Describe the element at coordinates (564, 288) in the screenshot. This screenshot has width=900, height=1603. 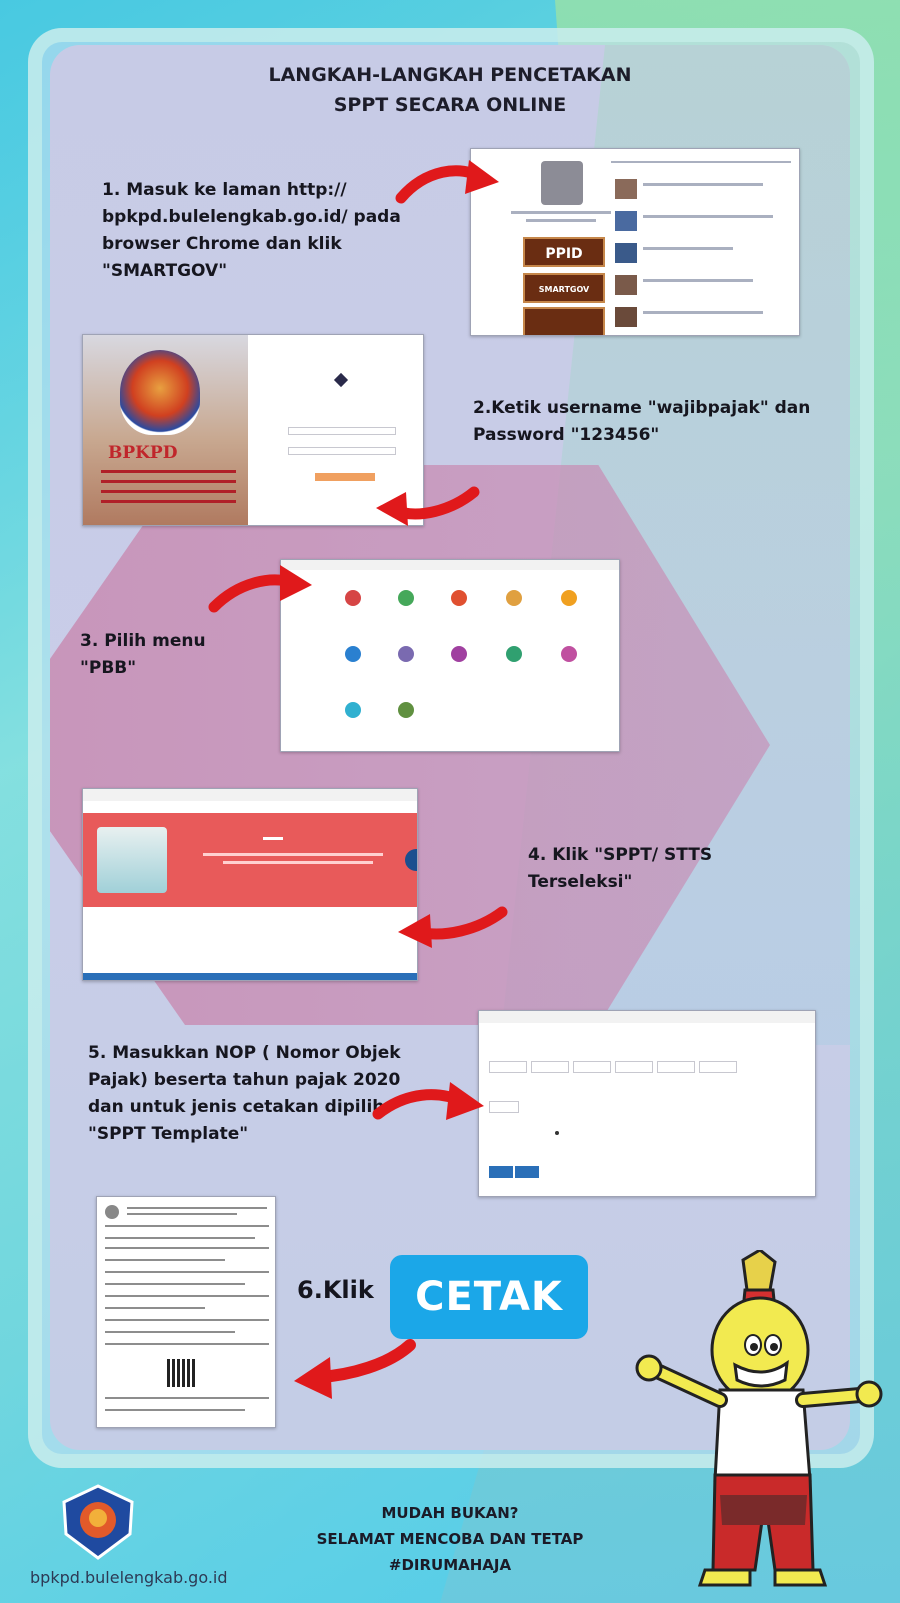
I see `smartgov-button: SMARTGOV` at that location.